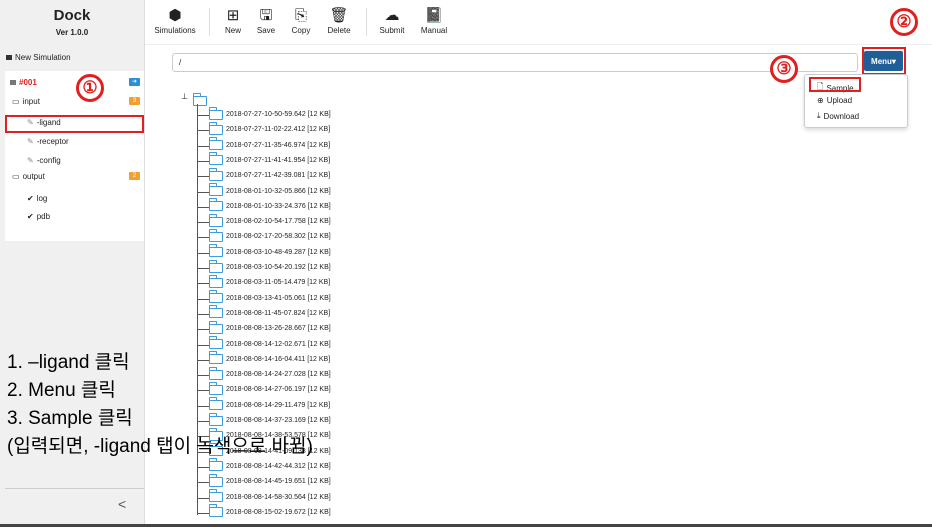 The width and height of the screenshot is (932, 527). I want to click on new-button: ⊞ New, so click(233, 21).